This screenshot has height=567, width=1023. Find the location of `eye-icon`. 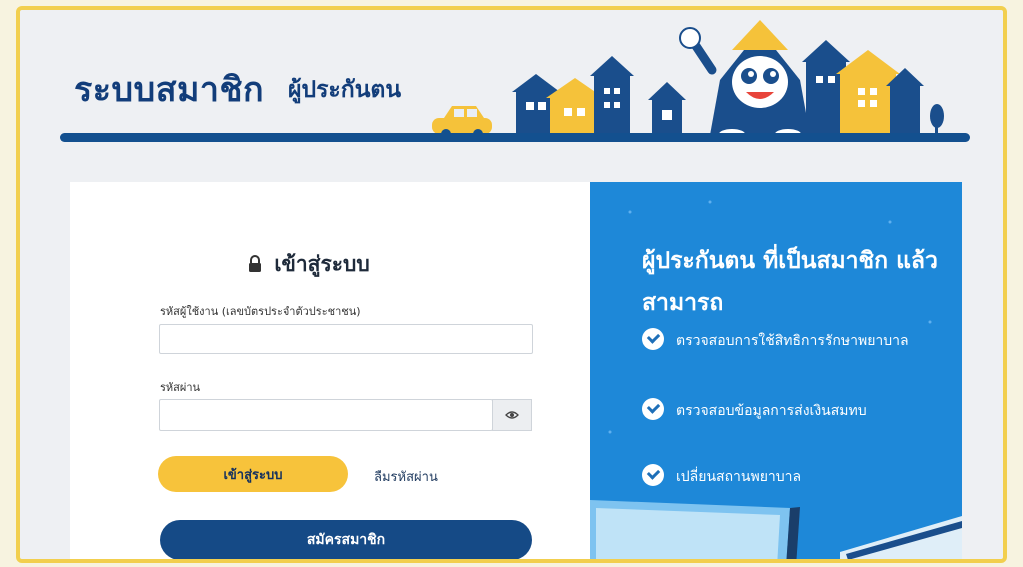

eye-icon is located at coordinates (512, 415).